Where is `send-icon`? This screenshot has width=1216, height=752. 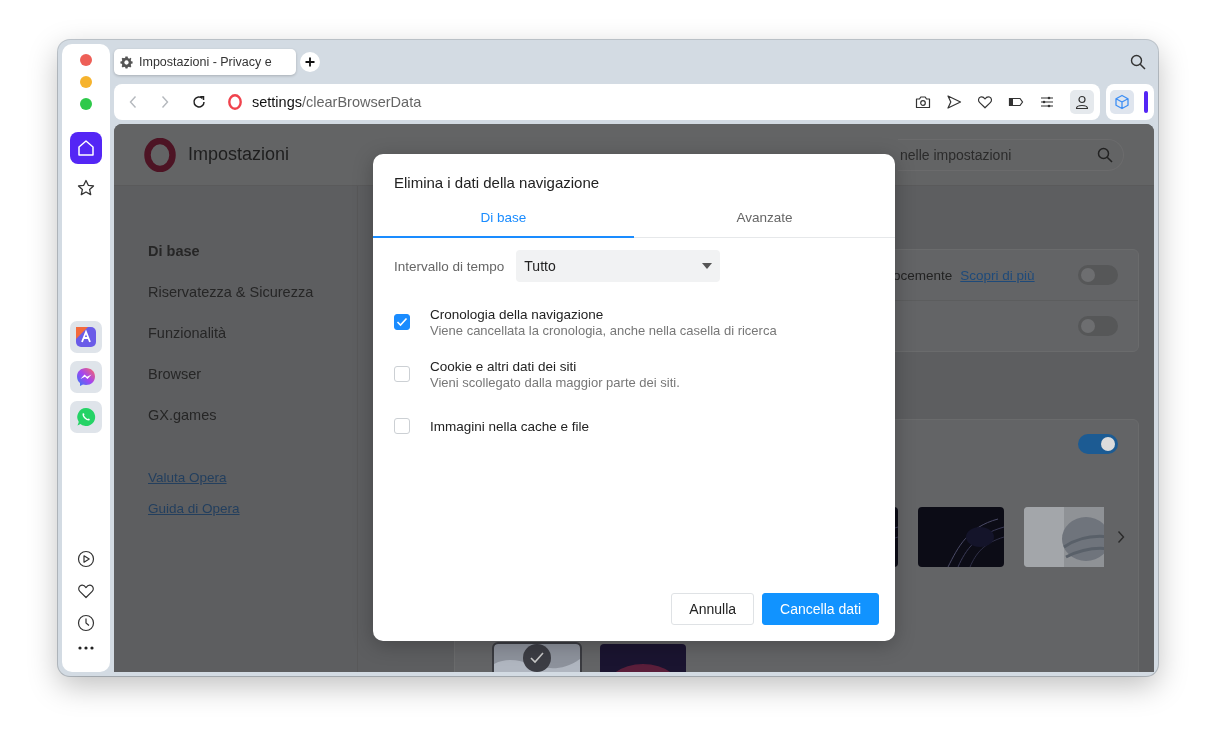
send-icon is located at coordinates (954, 102).